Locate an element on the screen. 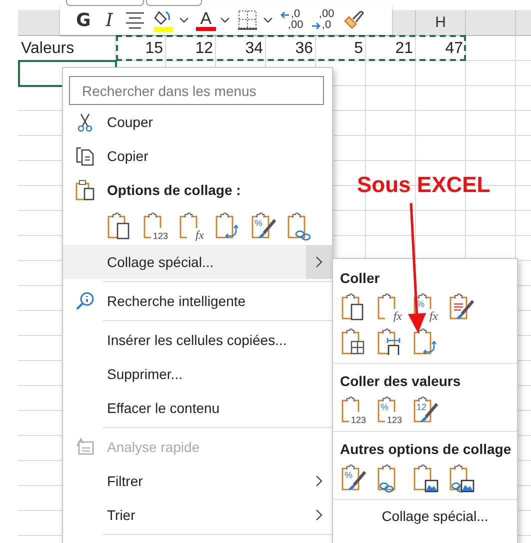  table-cell: 12 is located at coordinates (204, 49).